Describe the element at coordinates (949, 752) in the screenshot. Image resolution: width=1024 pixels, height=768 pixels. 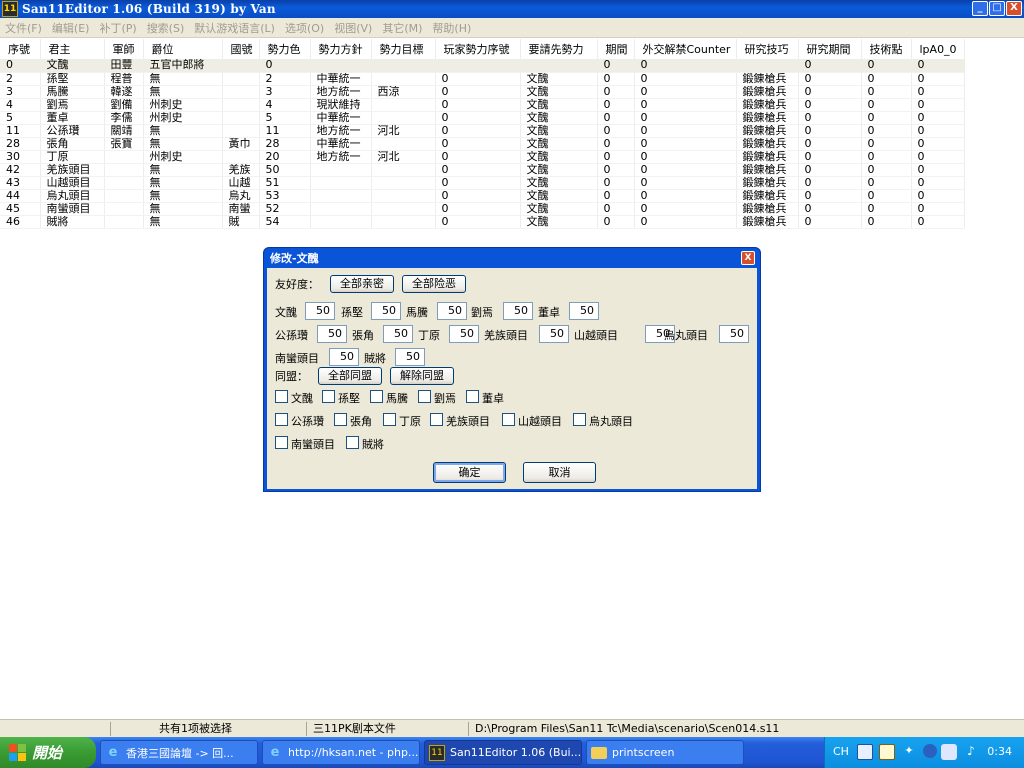
I see `network-icon` at that location.